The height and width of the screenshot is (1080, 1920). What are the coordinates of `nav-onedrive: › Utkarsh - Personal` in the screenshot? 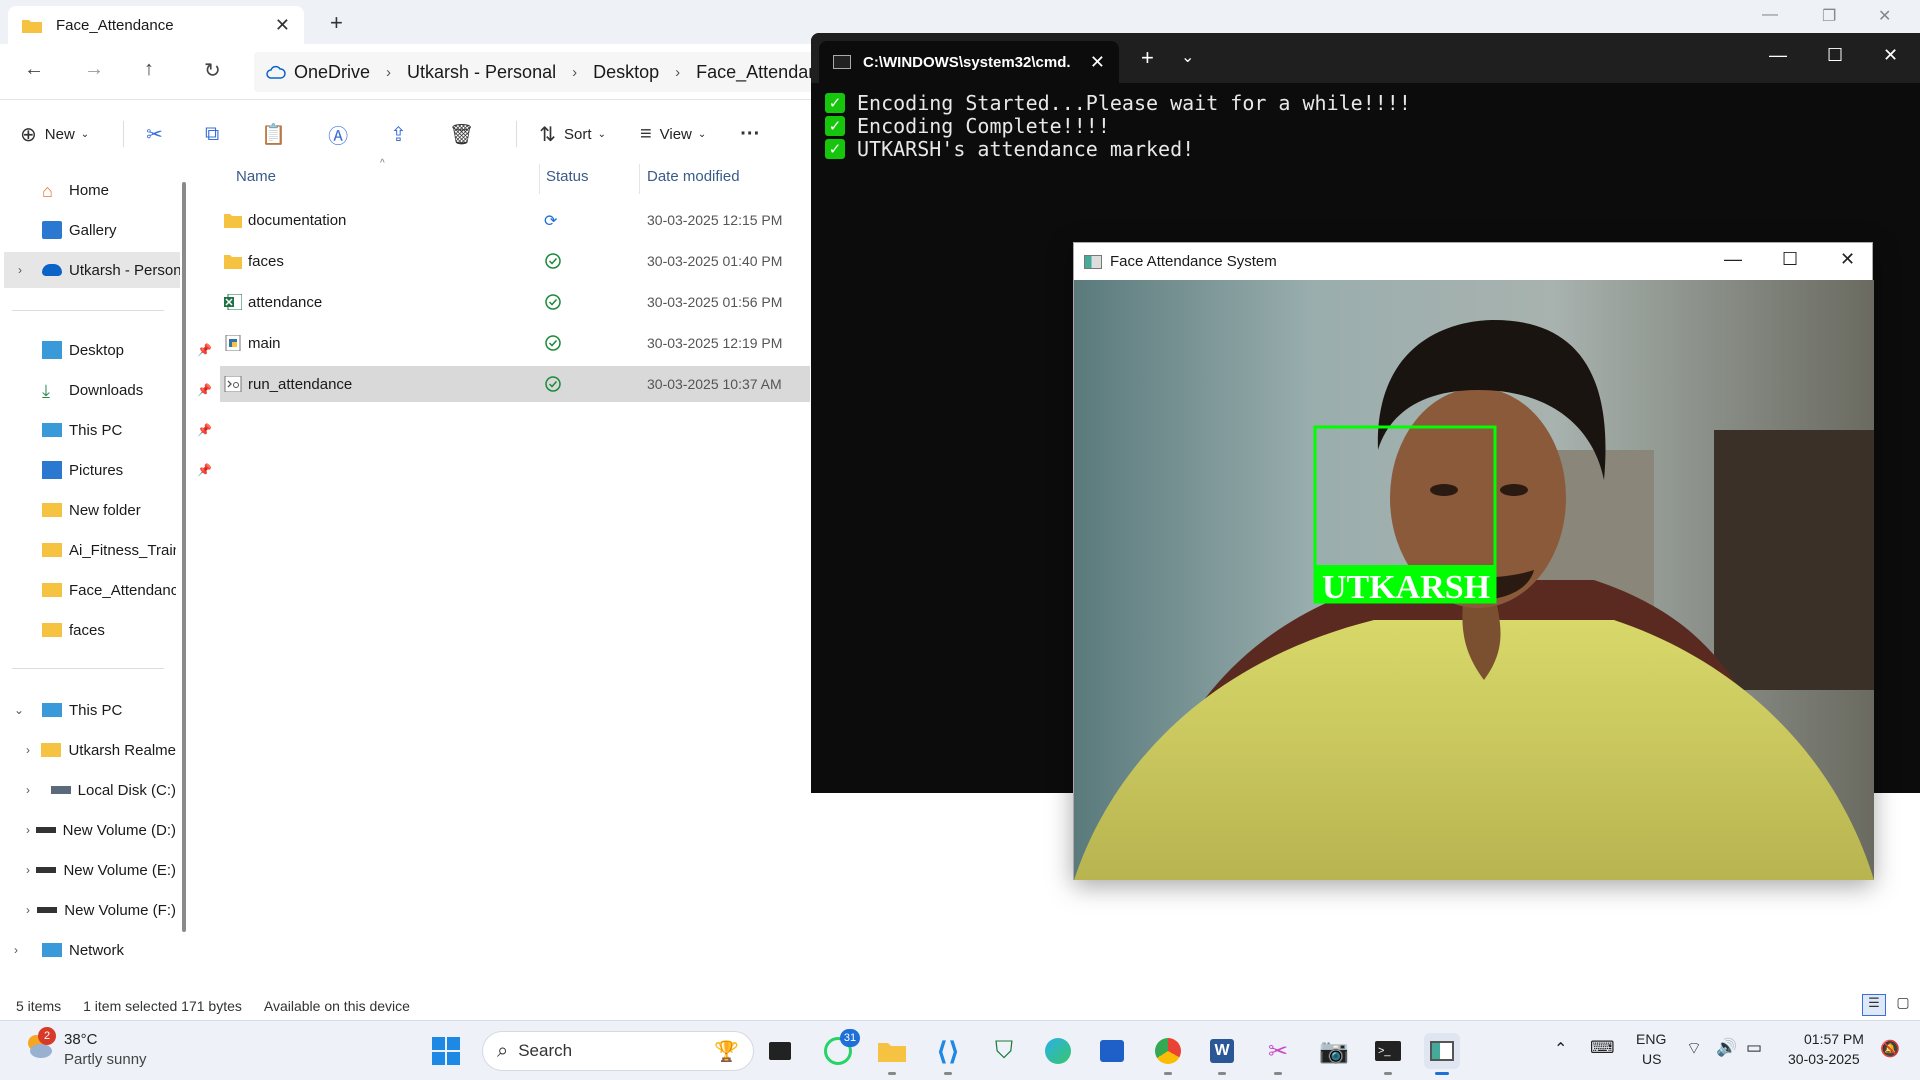 It's located at (92, 270).